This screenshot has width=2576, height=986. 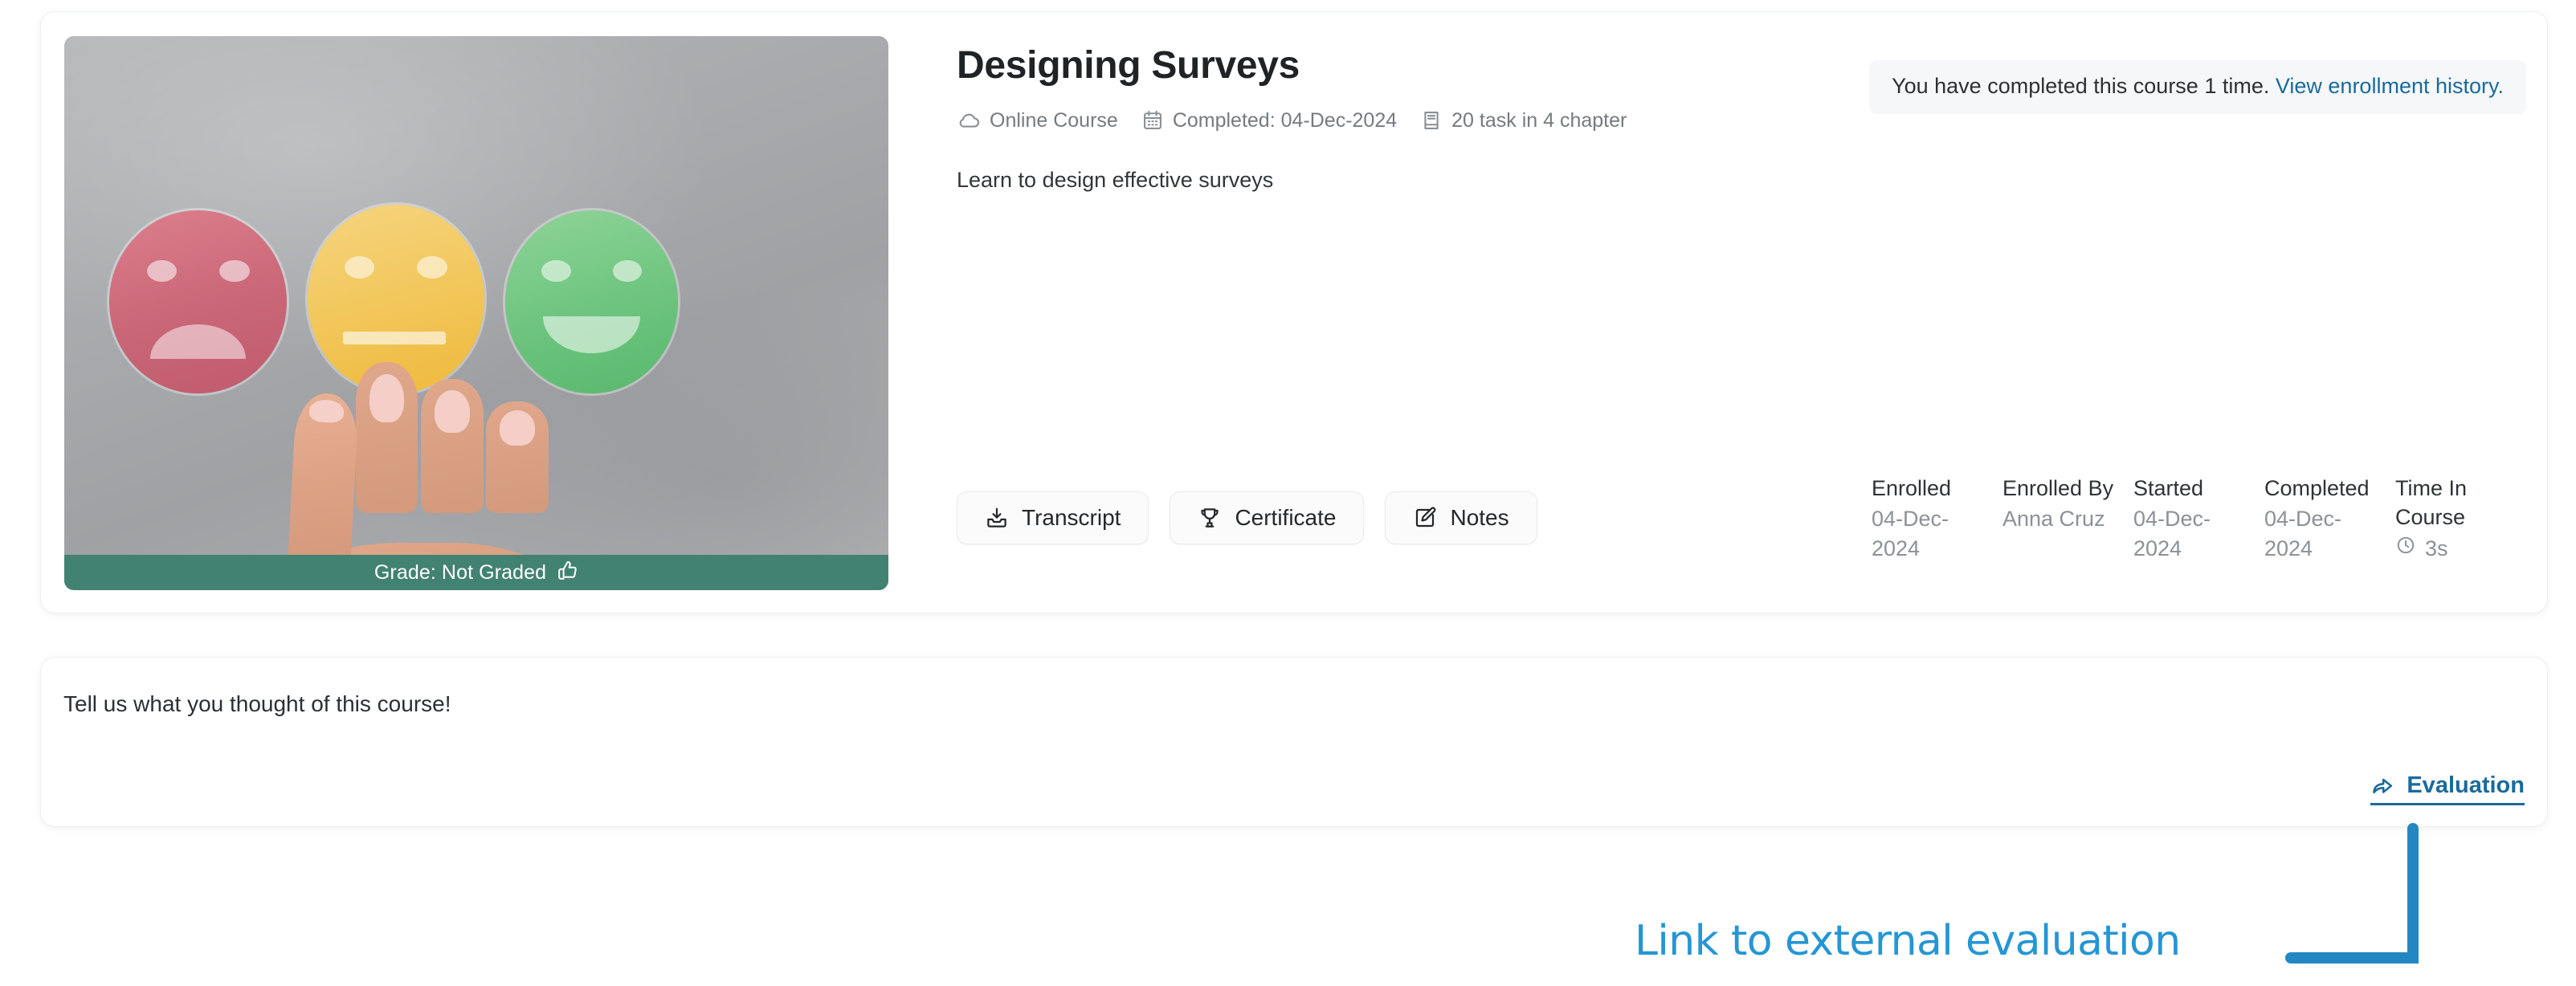 What do you see at coordinates (198, 302) in the screenshot?
I see `sad-face-icon` at bounding box center [198, 302].